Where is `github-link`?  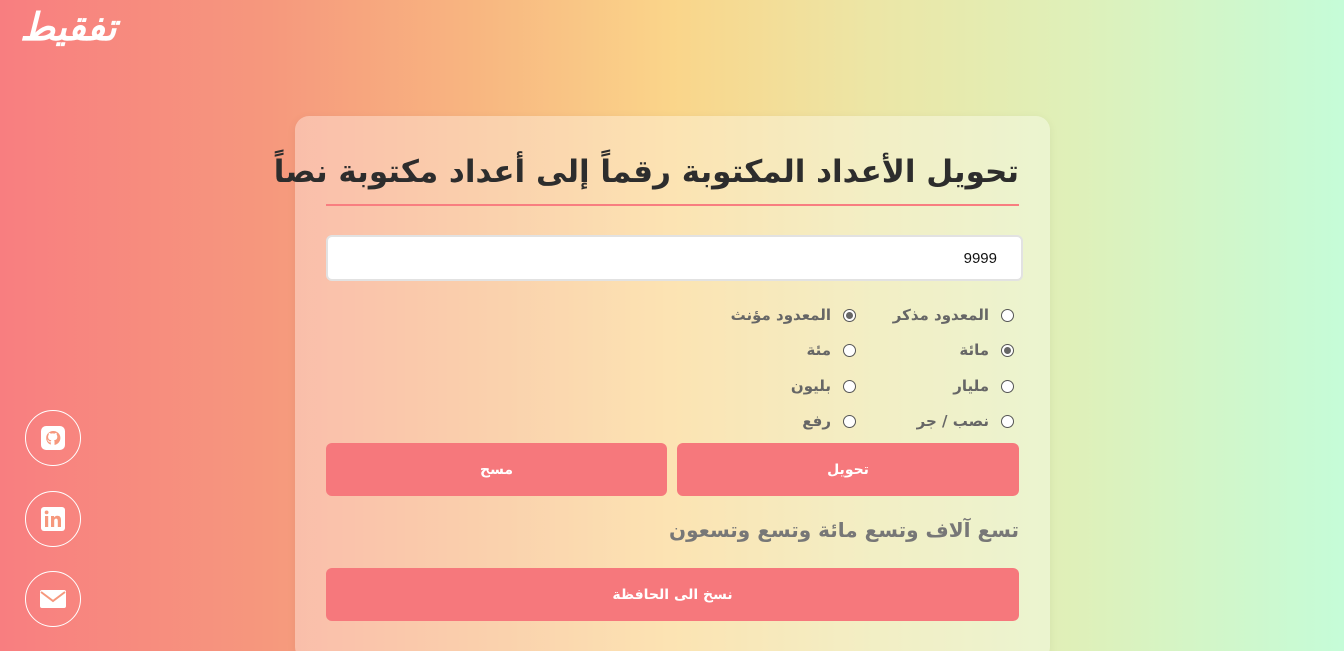 github-link is located at coordinates (53, 438).